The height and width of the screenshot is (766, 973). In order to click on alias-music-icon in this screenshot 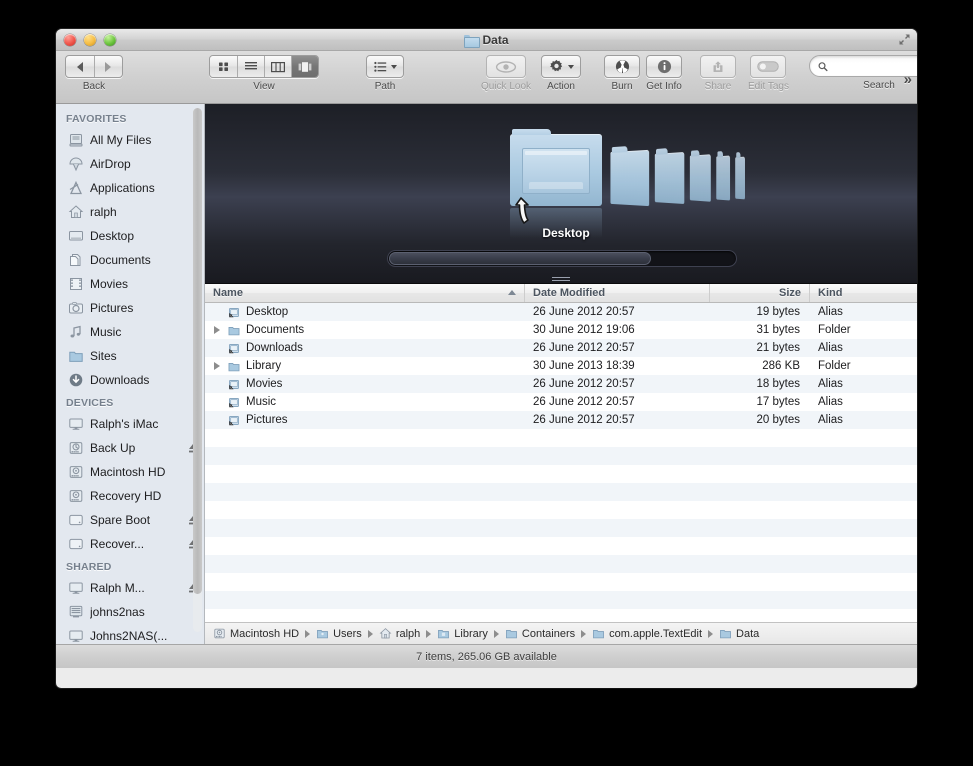, I will do `click(234, 402)`.